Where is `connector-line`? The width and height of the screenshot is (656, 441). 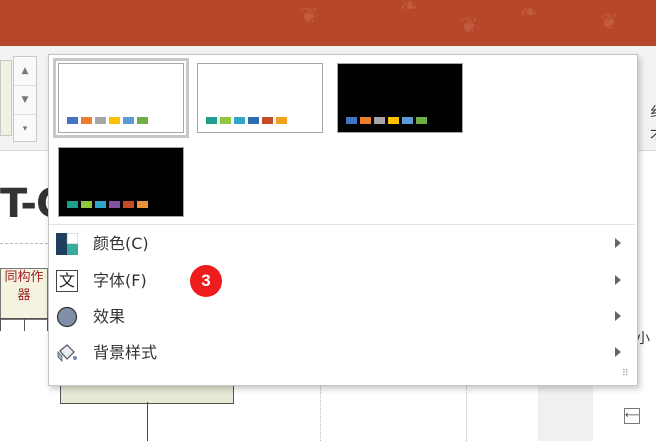 connector-line is located at coordinates (147, 421).